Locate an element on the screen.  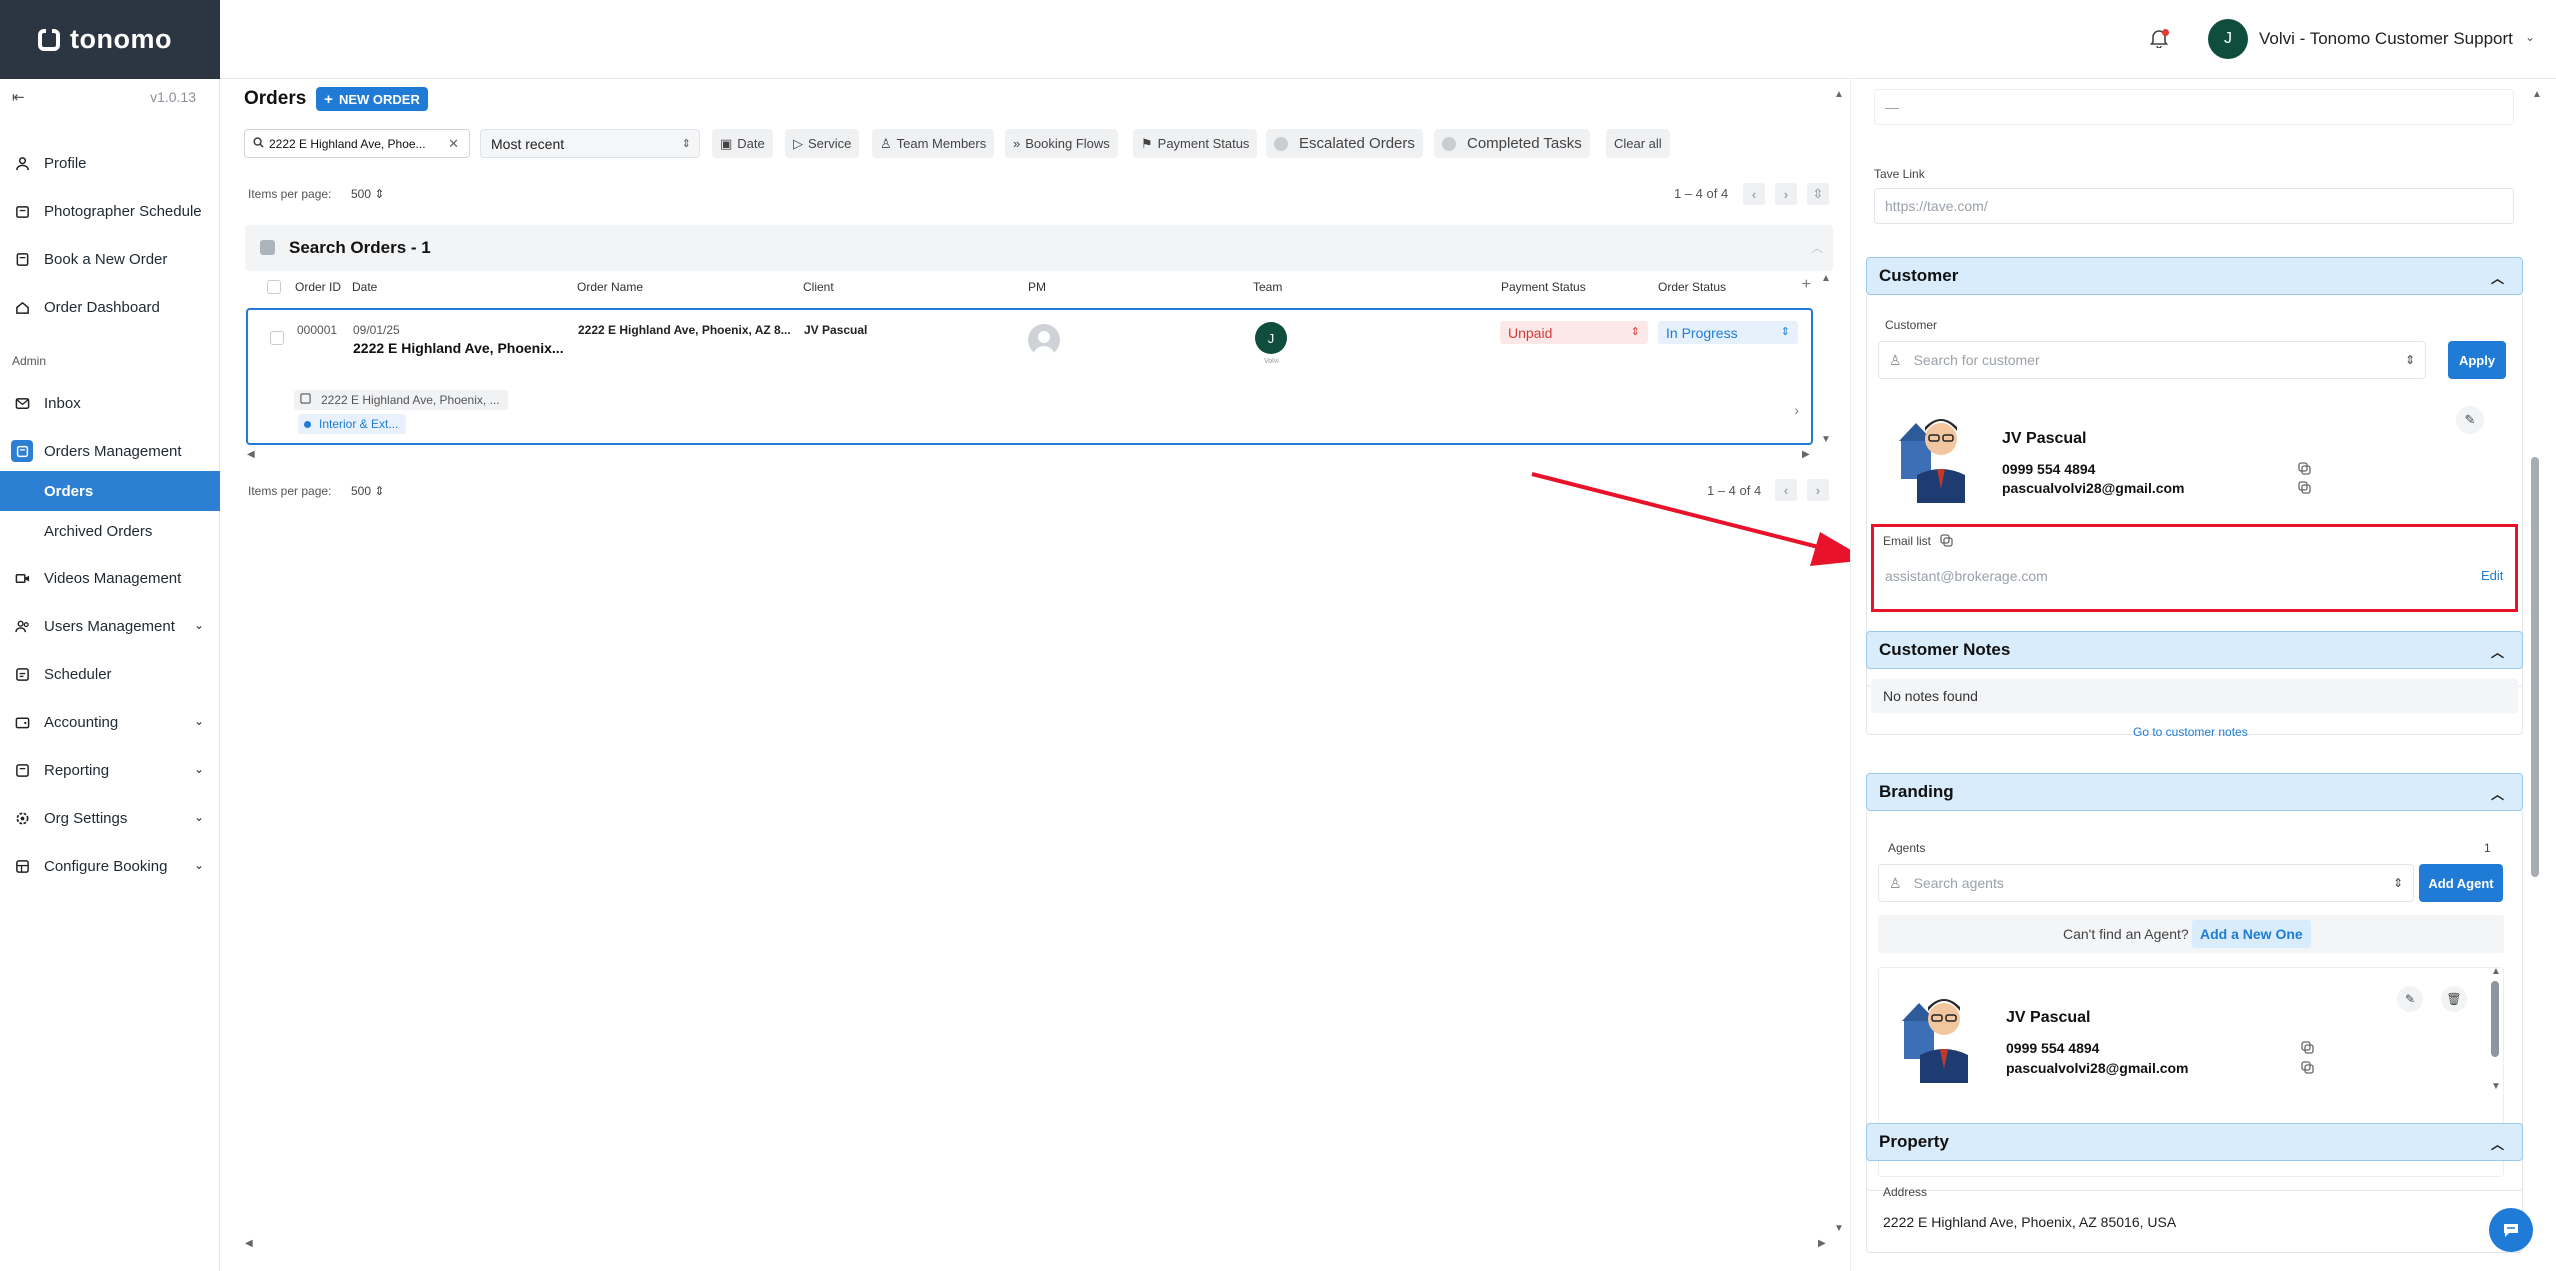
agent-scroll-down-arrow: ▼ is located at coordinates (2496, 1086).